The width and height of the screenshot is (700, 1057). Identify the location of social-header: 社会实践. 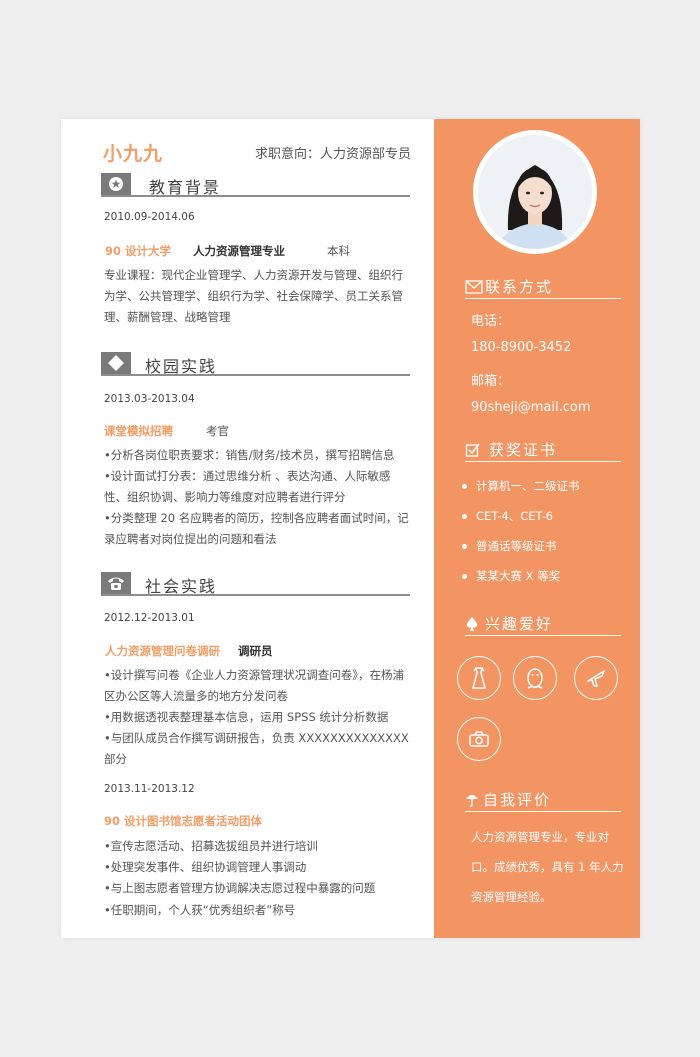
(255, 584).